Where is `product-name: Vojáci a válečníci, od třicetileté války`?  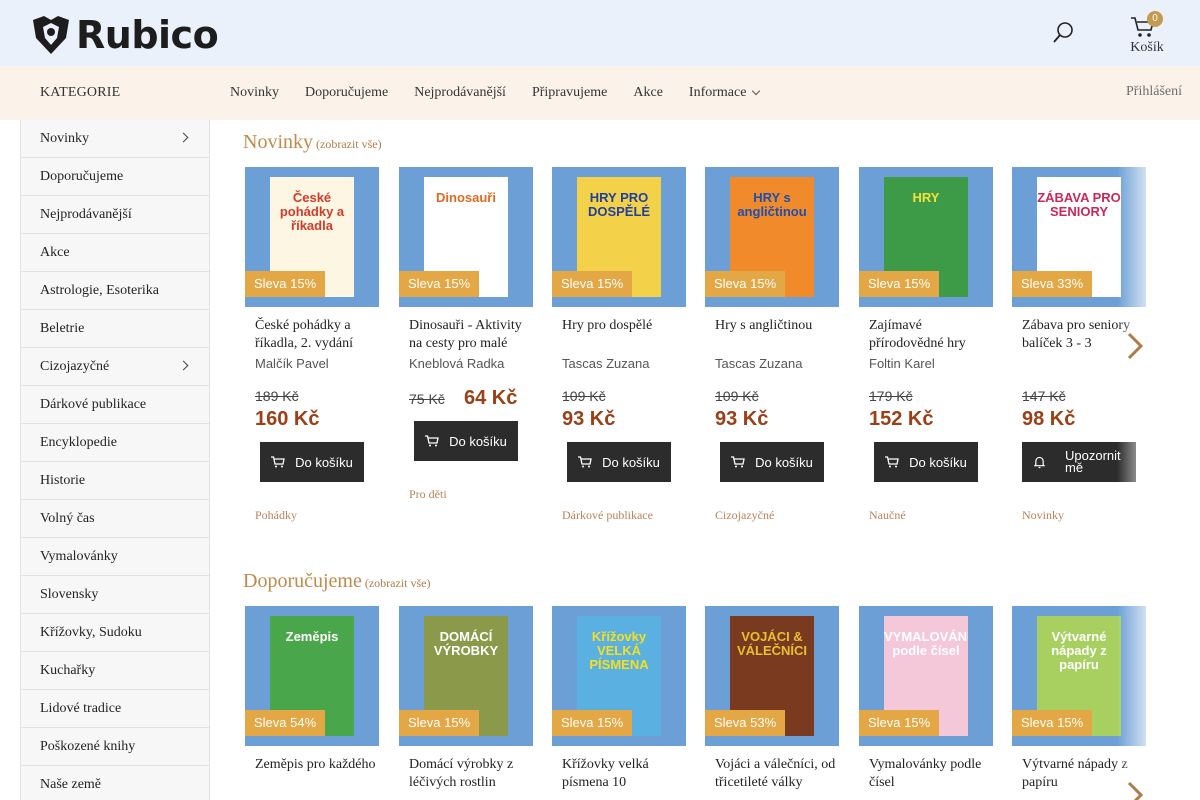
product-name: Vojáci a válečníci, od třicetileté války is located at coordinates (777, 773).